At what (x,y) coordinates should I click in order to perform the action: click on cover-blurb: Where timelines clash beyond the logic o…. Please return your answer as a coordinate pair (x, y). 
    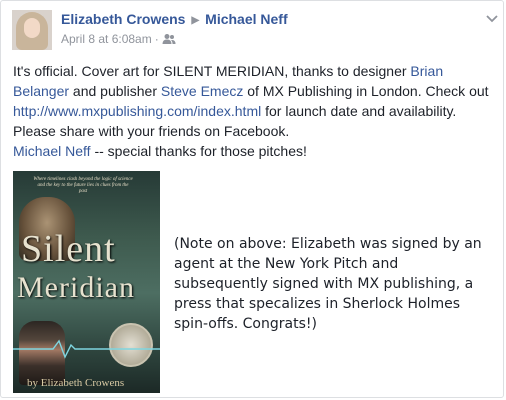
    Looking at the image, I should click on (83, 185).